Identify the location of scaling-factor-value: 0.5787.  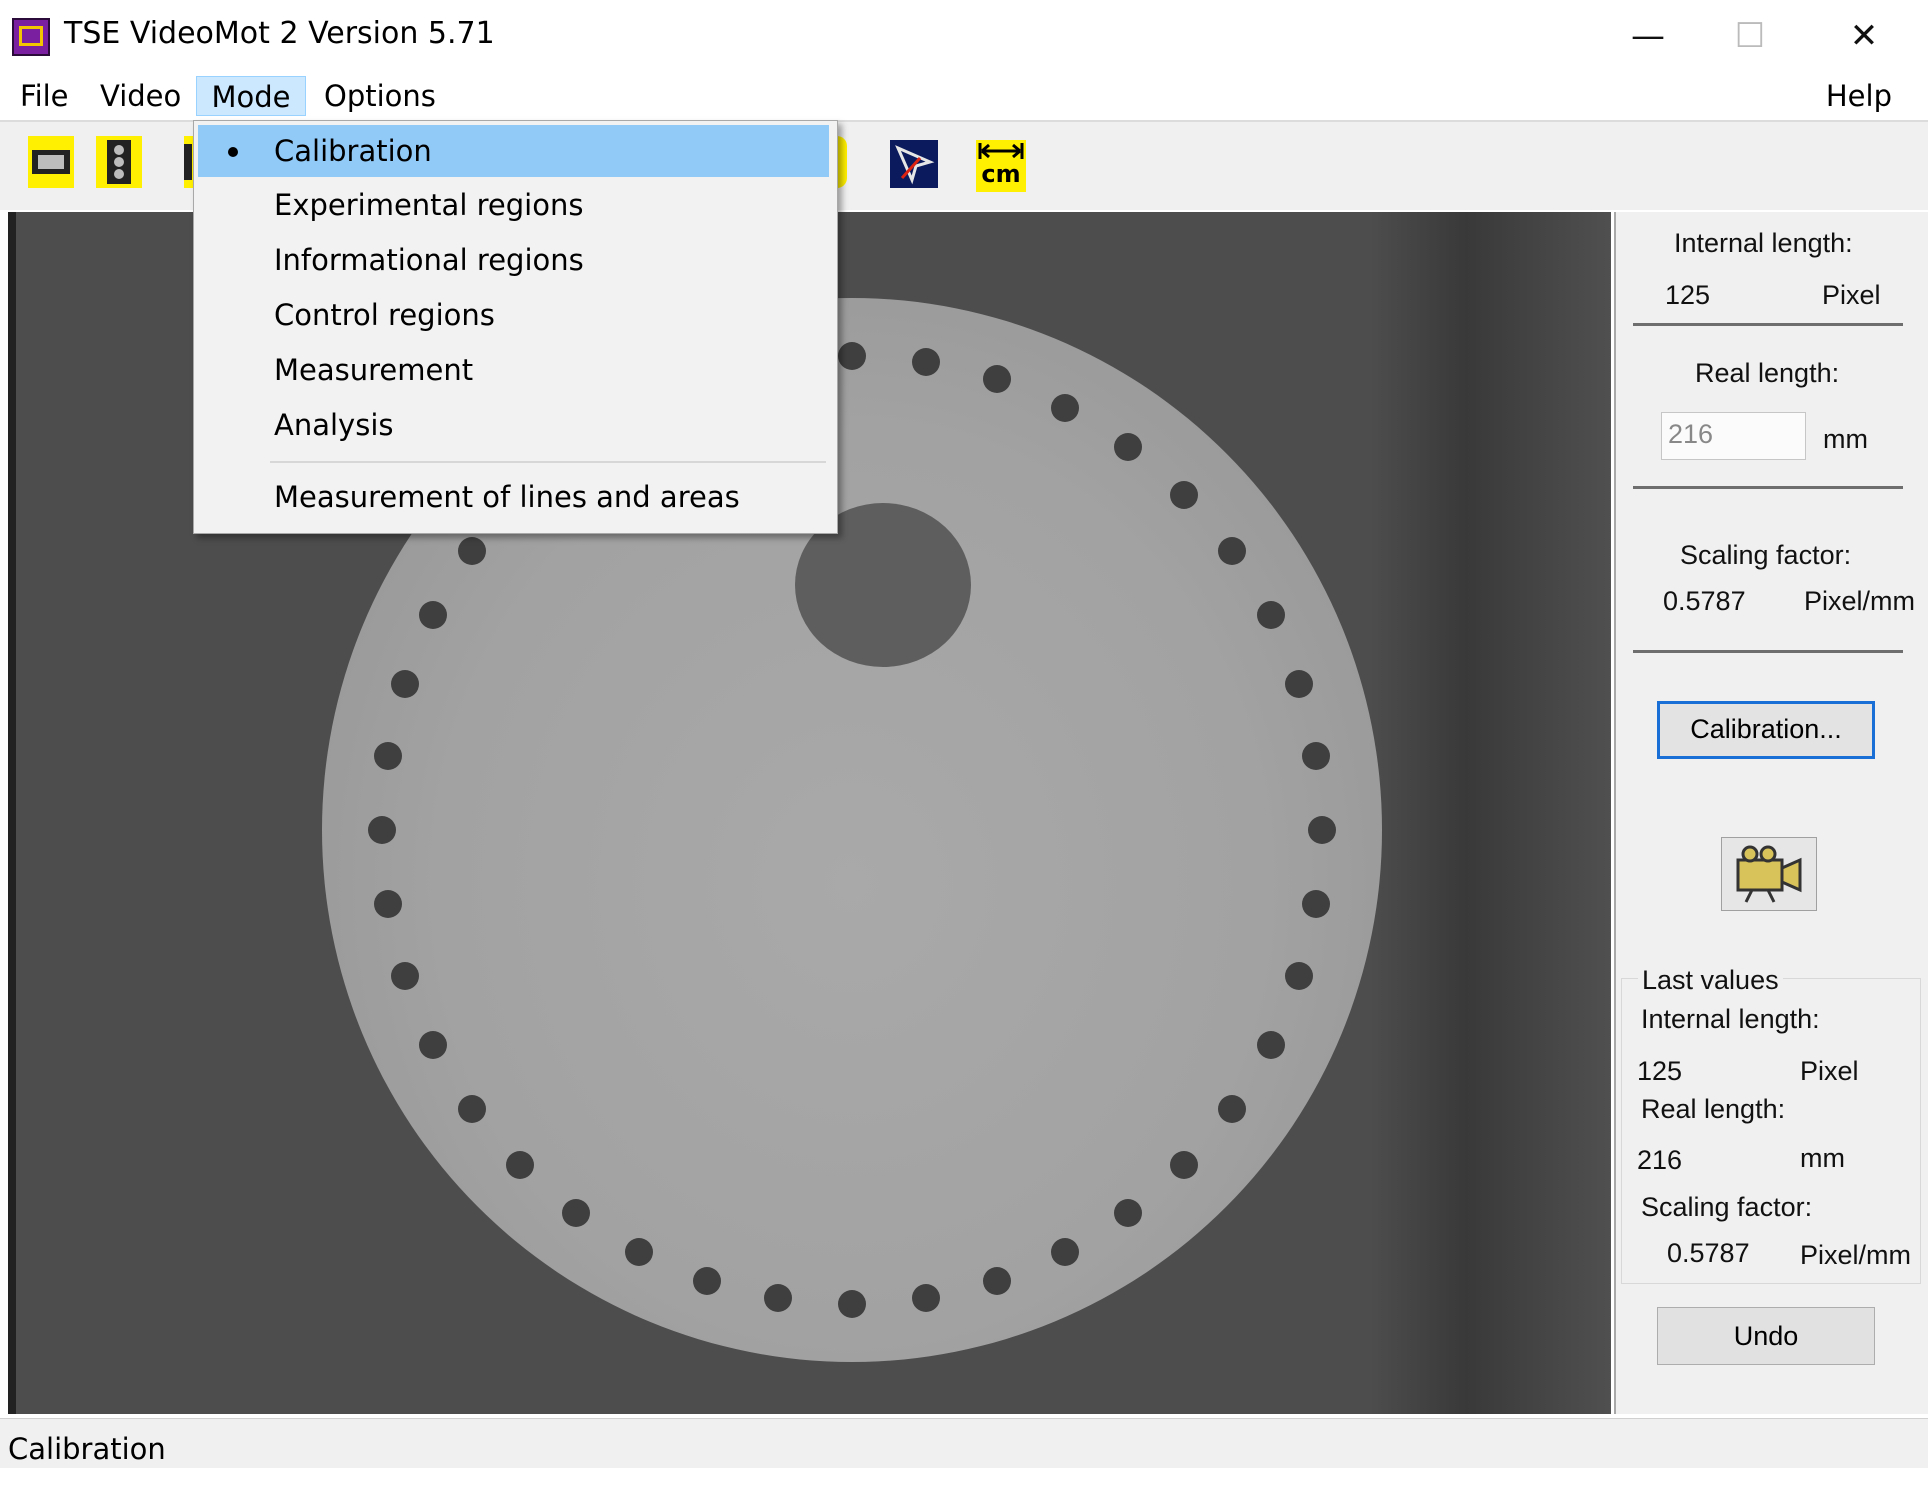
(1704, 601).